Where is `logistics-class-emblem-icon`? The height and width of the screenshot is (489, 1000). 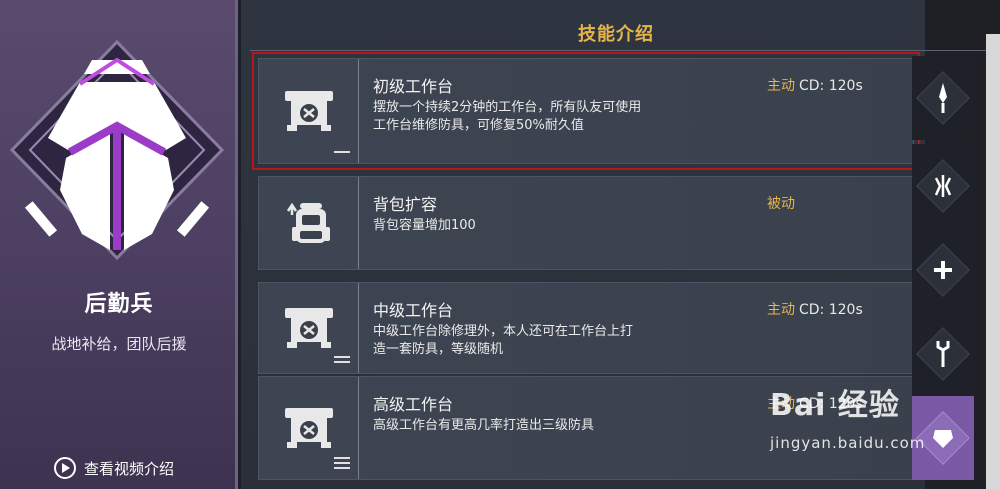 logistics-class-emblem-icon is located at coordinates (117, 150).